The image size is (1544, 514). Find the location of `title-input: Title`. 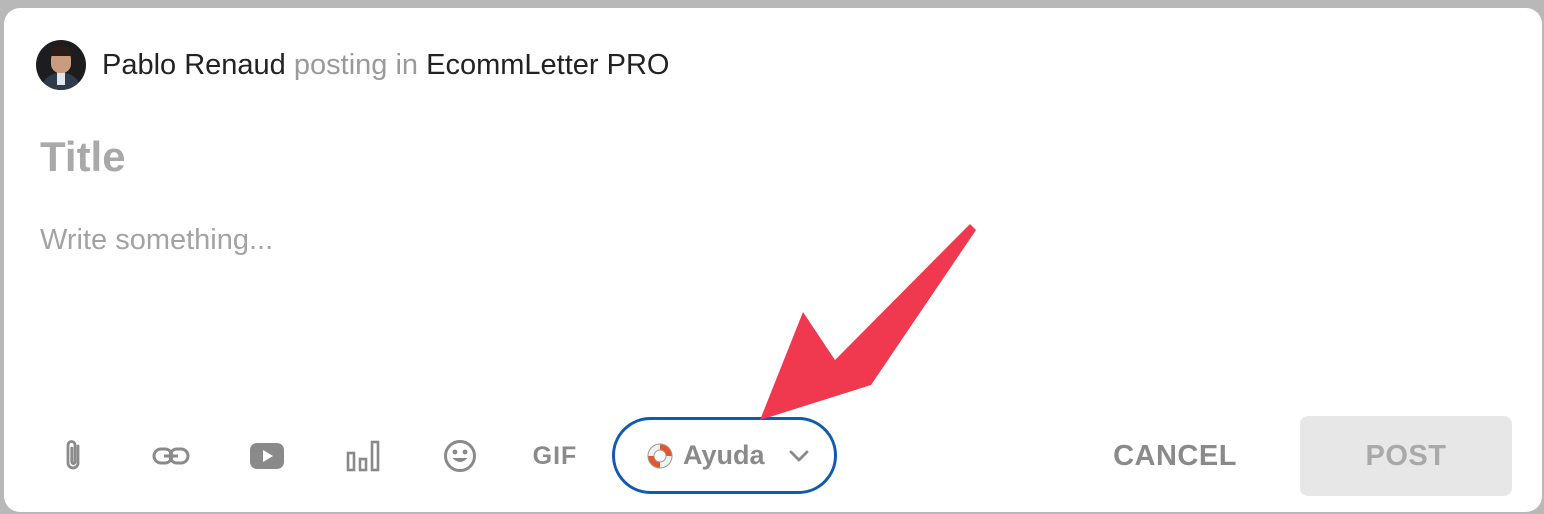

title-input: Title is located at coordinates (83, 157).